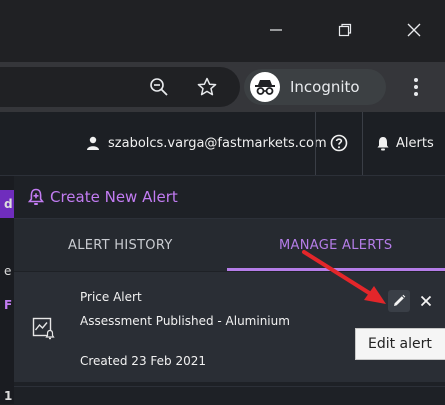 The width and height of the screenshot is (445, 405). Describe the element at coordinates (120, 87) in the screenshot. I see `address-bar` at that location.